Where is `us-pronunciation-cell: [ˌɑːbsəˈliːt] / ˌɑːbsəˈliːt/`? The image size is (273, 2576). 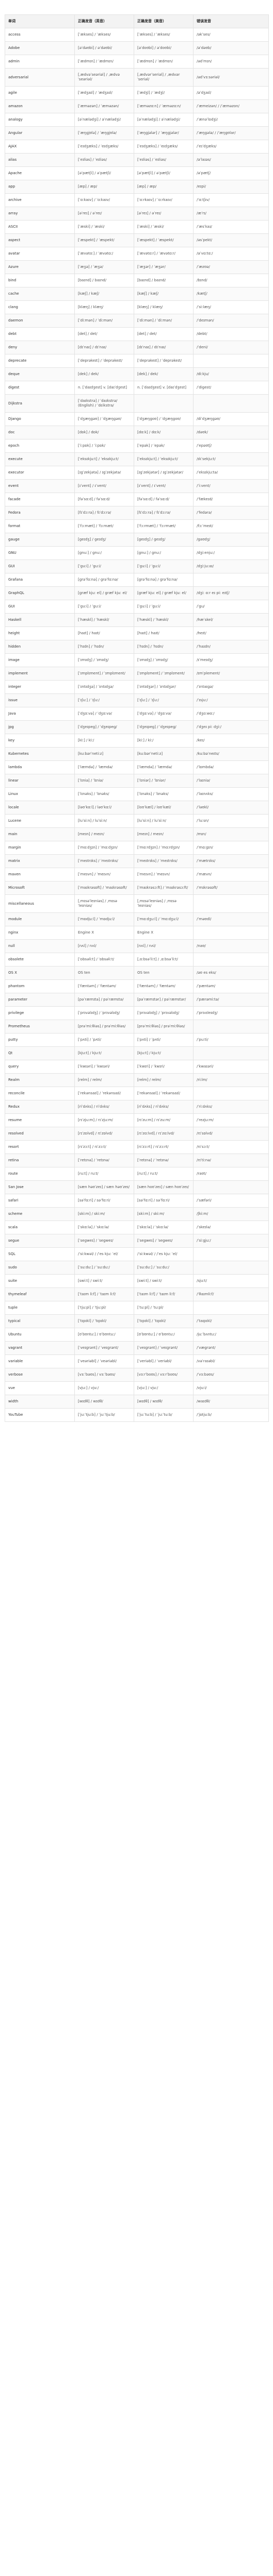 us-pronunciation-cell: [ˌɑːbsəˈliːt] / ˌɑːbsəˈliːt/ is located at coordinates (164, 960).